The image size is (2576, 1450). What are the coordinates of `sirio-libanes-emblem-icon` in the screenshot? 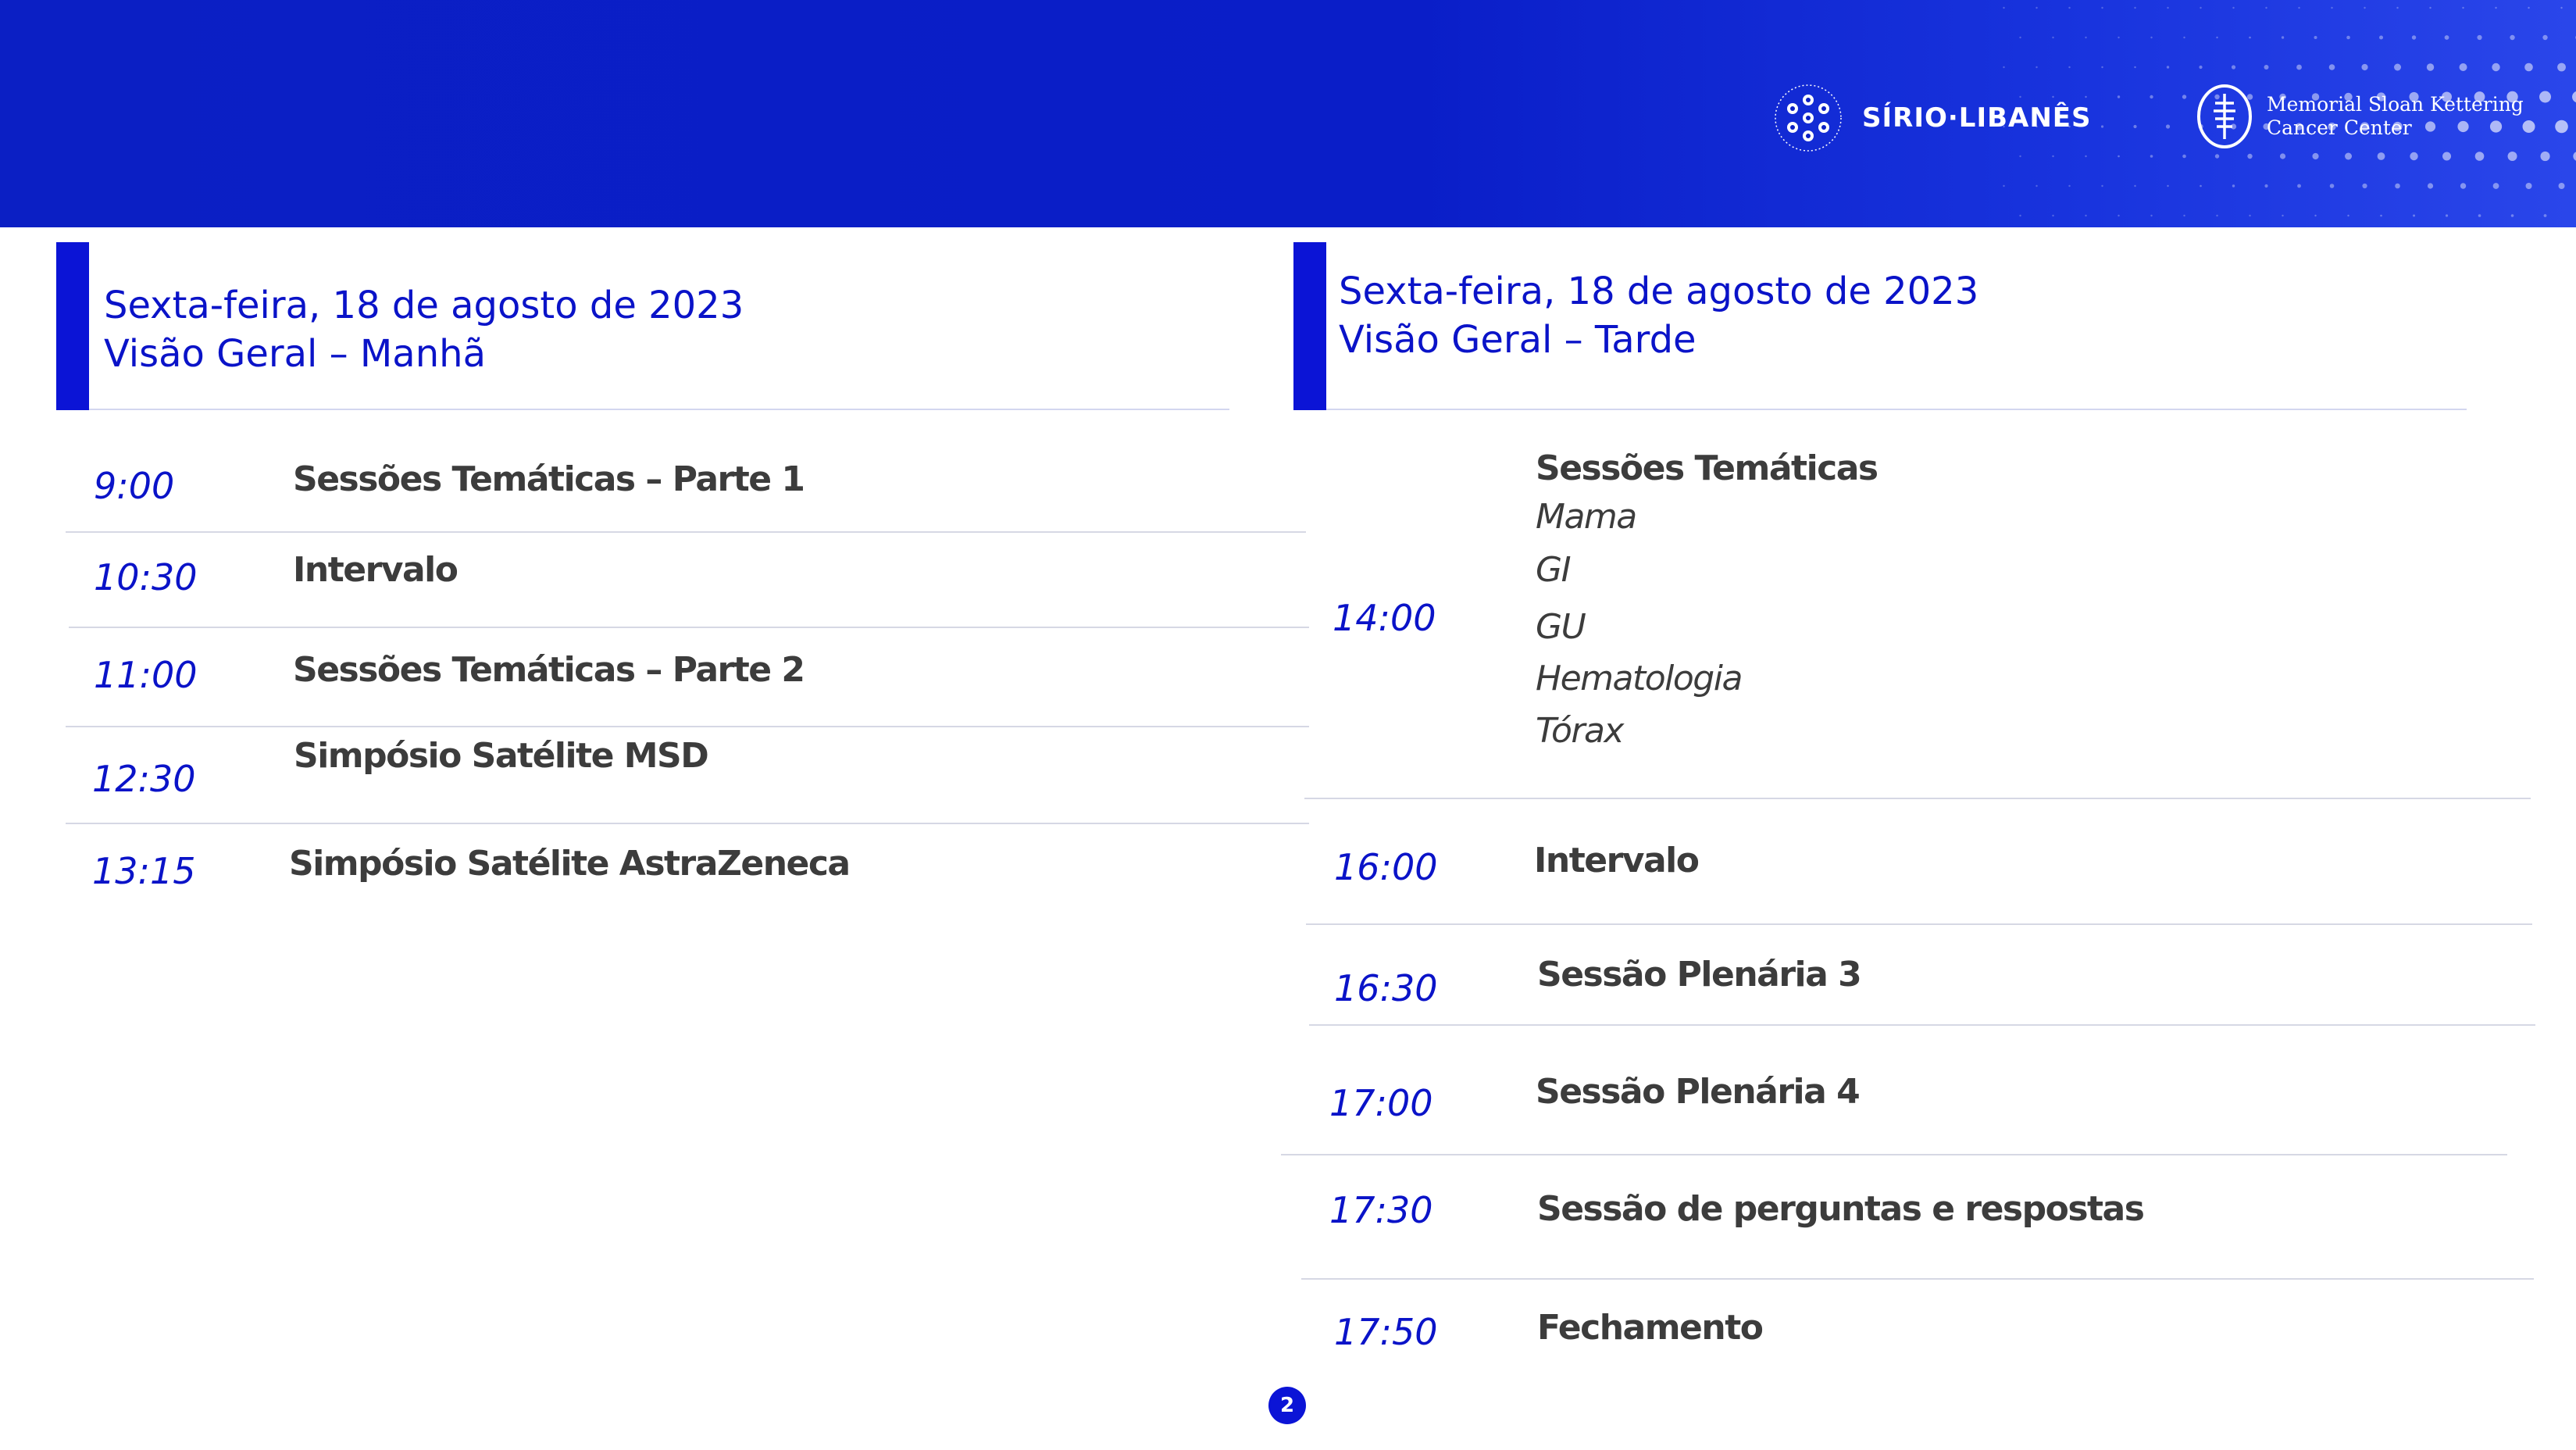 It's located at (1809, 118).